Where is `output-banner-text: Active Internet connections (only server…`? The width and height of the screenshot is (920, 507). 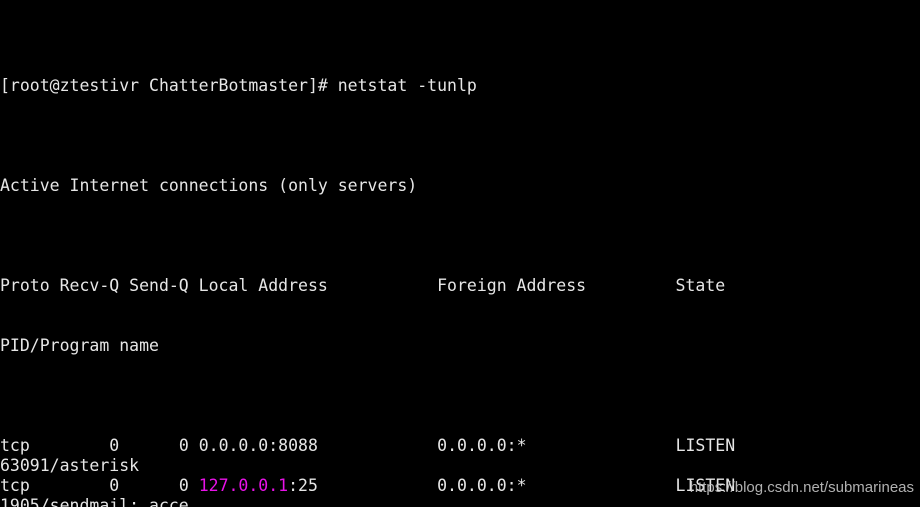
output-banner-text: Active Internet connections (only server… is located at coordinates (209, 185).